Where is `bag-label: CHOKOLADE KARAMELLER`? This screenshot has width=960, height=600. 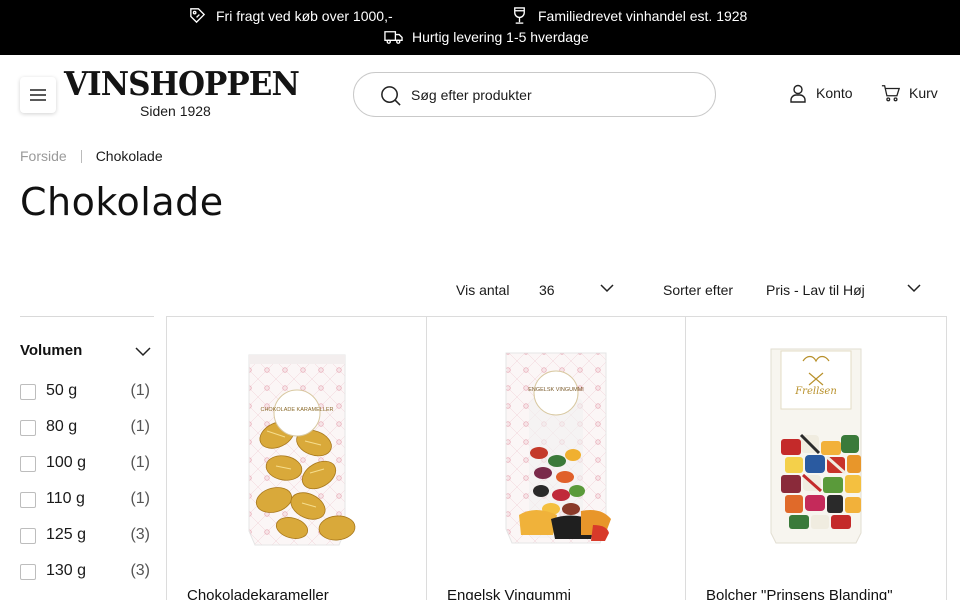 bag-label: CHOKOLADE KARAMELLER is located at coordinates (296, 410).